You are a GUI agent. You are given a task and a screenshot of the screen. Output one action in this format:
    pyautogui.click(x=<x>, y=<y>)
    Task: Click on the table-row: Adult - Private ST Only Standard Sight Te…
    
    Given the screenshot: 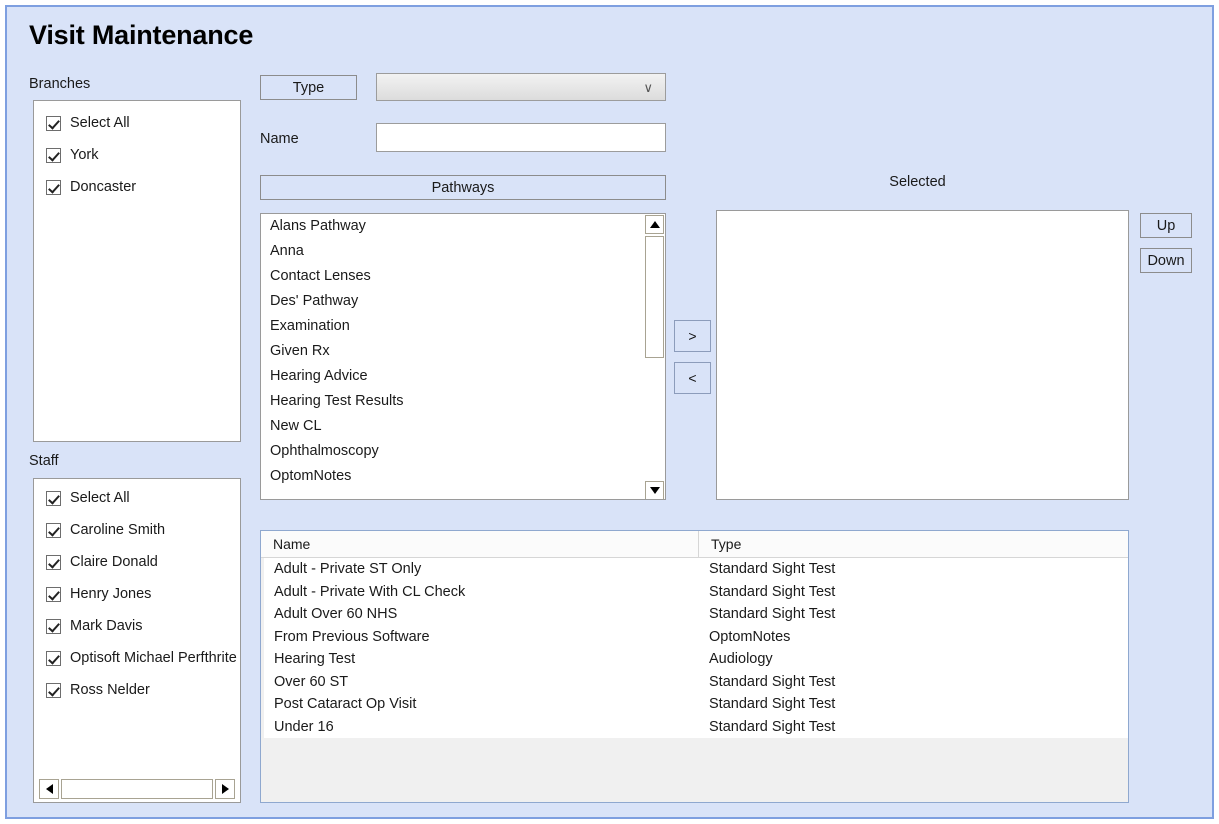 What is the action you would take?
    pyautogui.click(x=694, y=569)
    